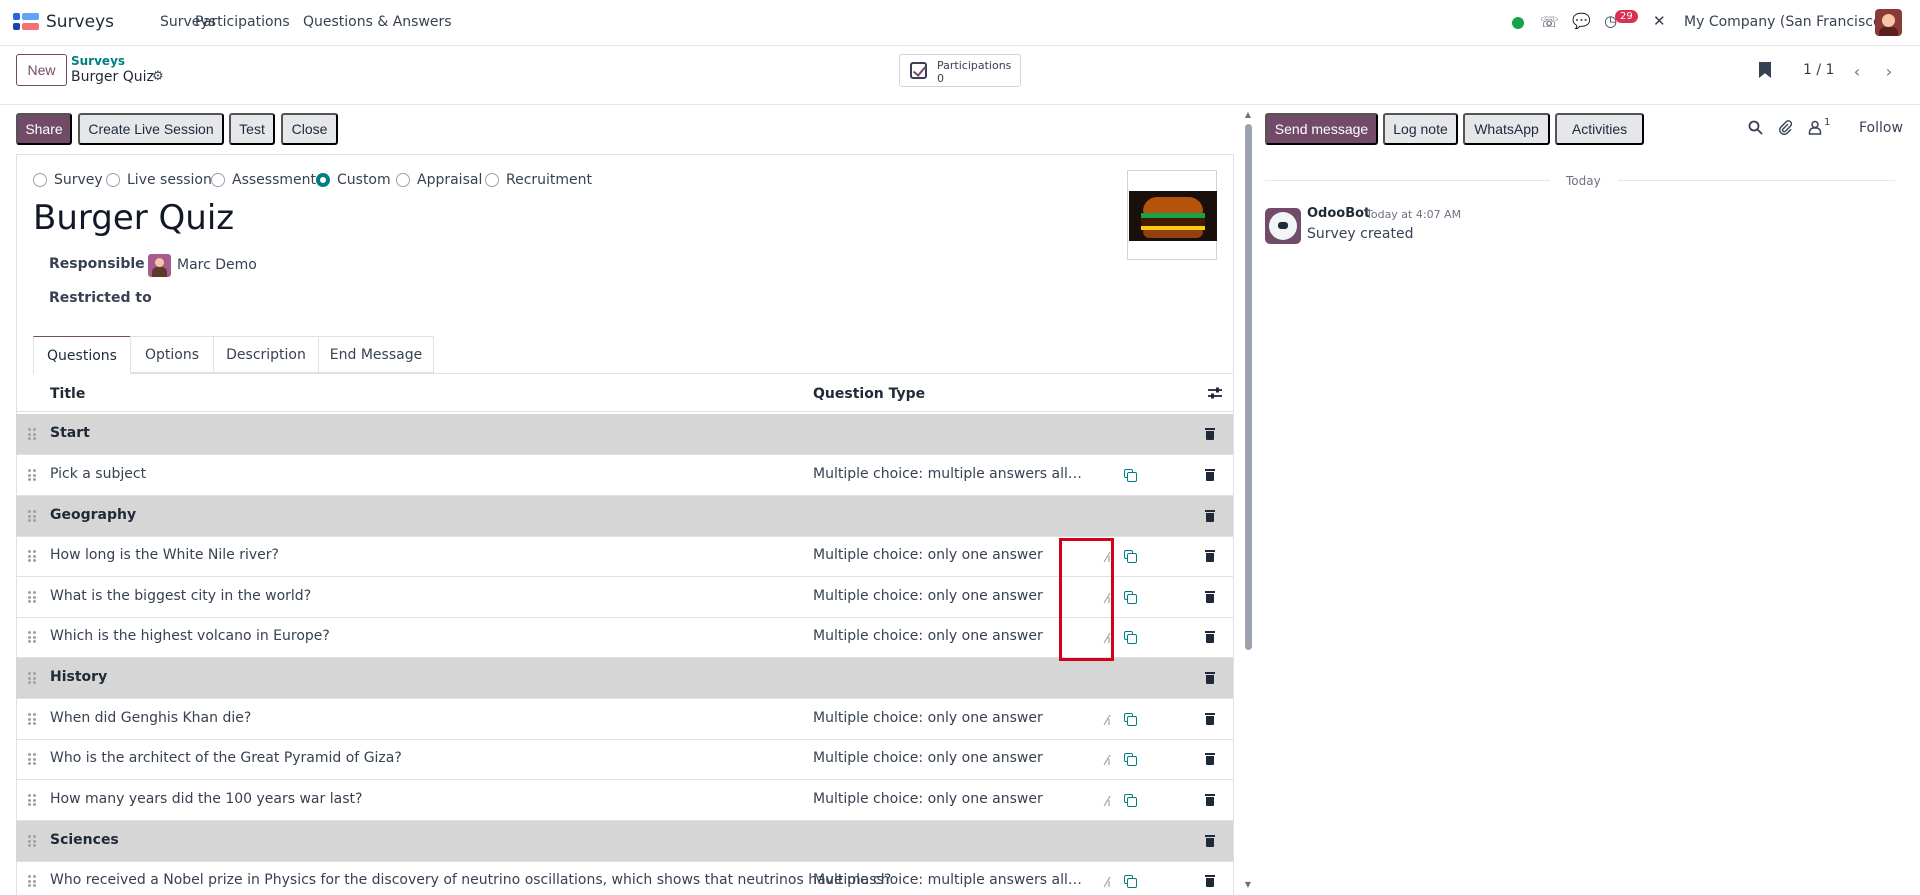 Image resolution: width=1920 pixels, height=895 pixels. Describe the element at coordinates (624, 678) in the screenshot. I see `section-row: History` at that location.